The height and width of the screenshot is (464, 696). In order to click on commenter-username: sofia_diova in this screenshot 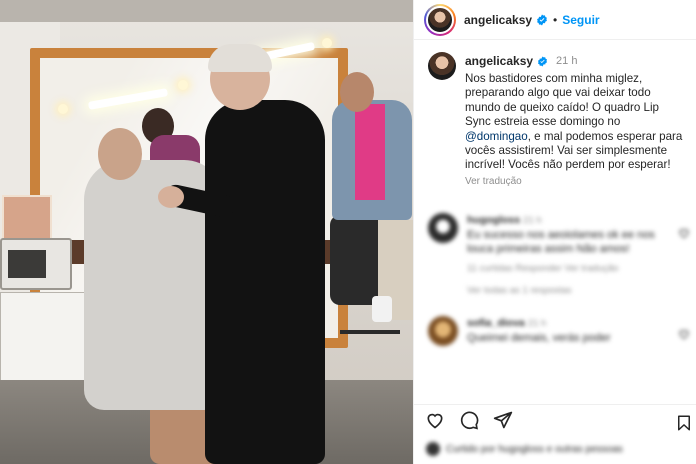, I will do `click(496, 323)`.